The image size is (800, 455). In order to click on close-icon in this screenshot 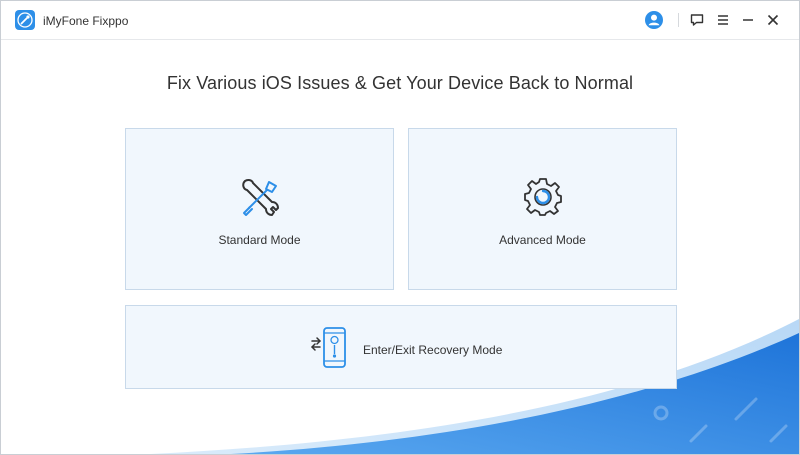, I will do `click(773, 20)`.